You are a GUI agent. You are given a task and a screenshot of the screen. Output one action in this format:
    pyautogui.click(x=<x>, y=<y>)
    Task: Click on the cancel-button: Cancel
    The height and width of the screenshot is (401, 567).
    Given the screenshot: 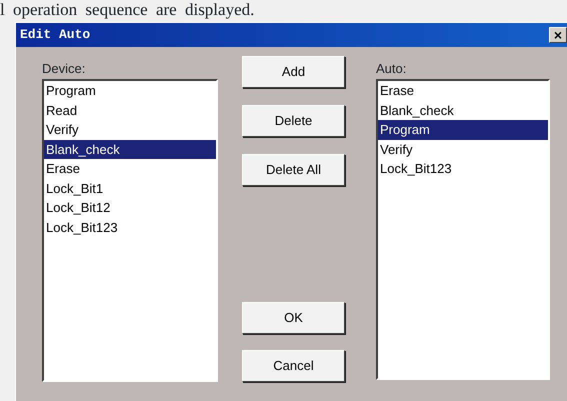 What is the action you would take?
    pyautogui.click(x=293, y=366)
    